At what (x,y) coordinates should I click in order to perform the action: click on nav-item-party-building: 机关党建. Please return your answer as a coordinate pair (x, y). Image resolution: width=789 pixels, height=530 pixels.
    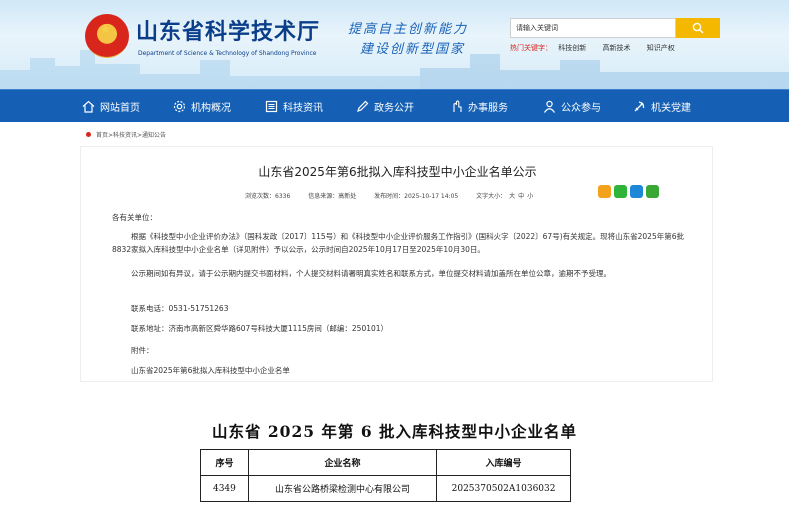
    Looking at the image, I should click on (662, 106).